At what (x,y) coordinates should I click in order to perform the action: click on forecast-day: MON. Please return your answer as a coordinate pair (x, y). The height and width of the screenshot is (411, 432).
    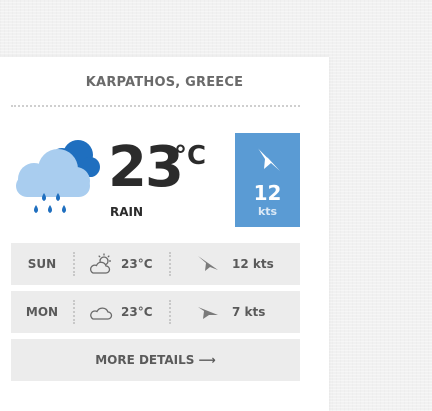
    Looking at the image, I should click on (42, 312).